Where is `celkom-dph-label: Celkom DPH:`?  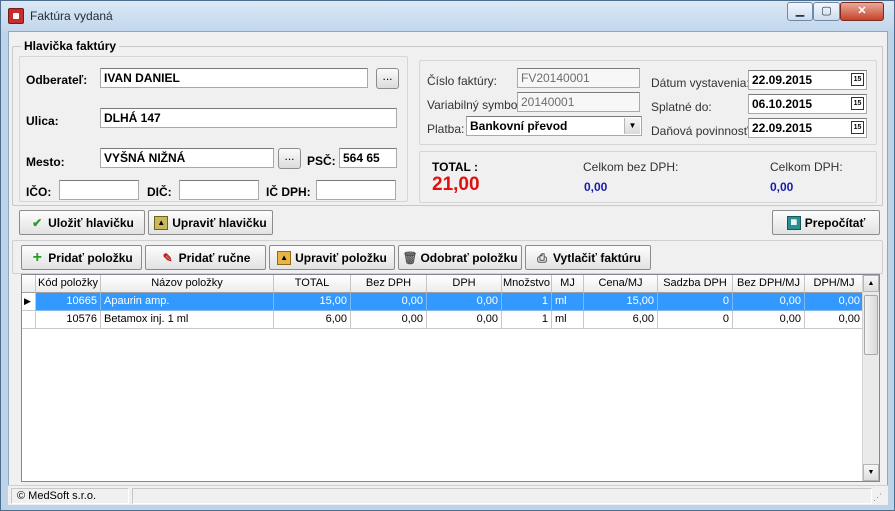
celkom-dph-label: Celkom DPH: is located at coordinates (806, 167).